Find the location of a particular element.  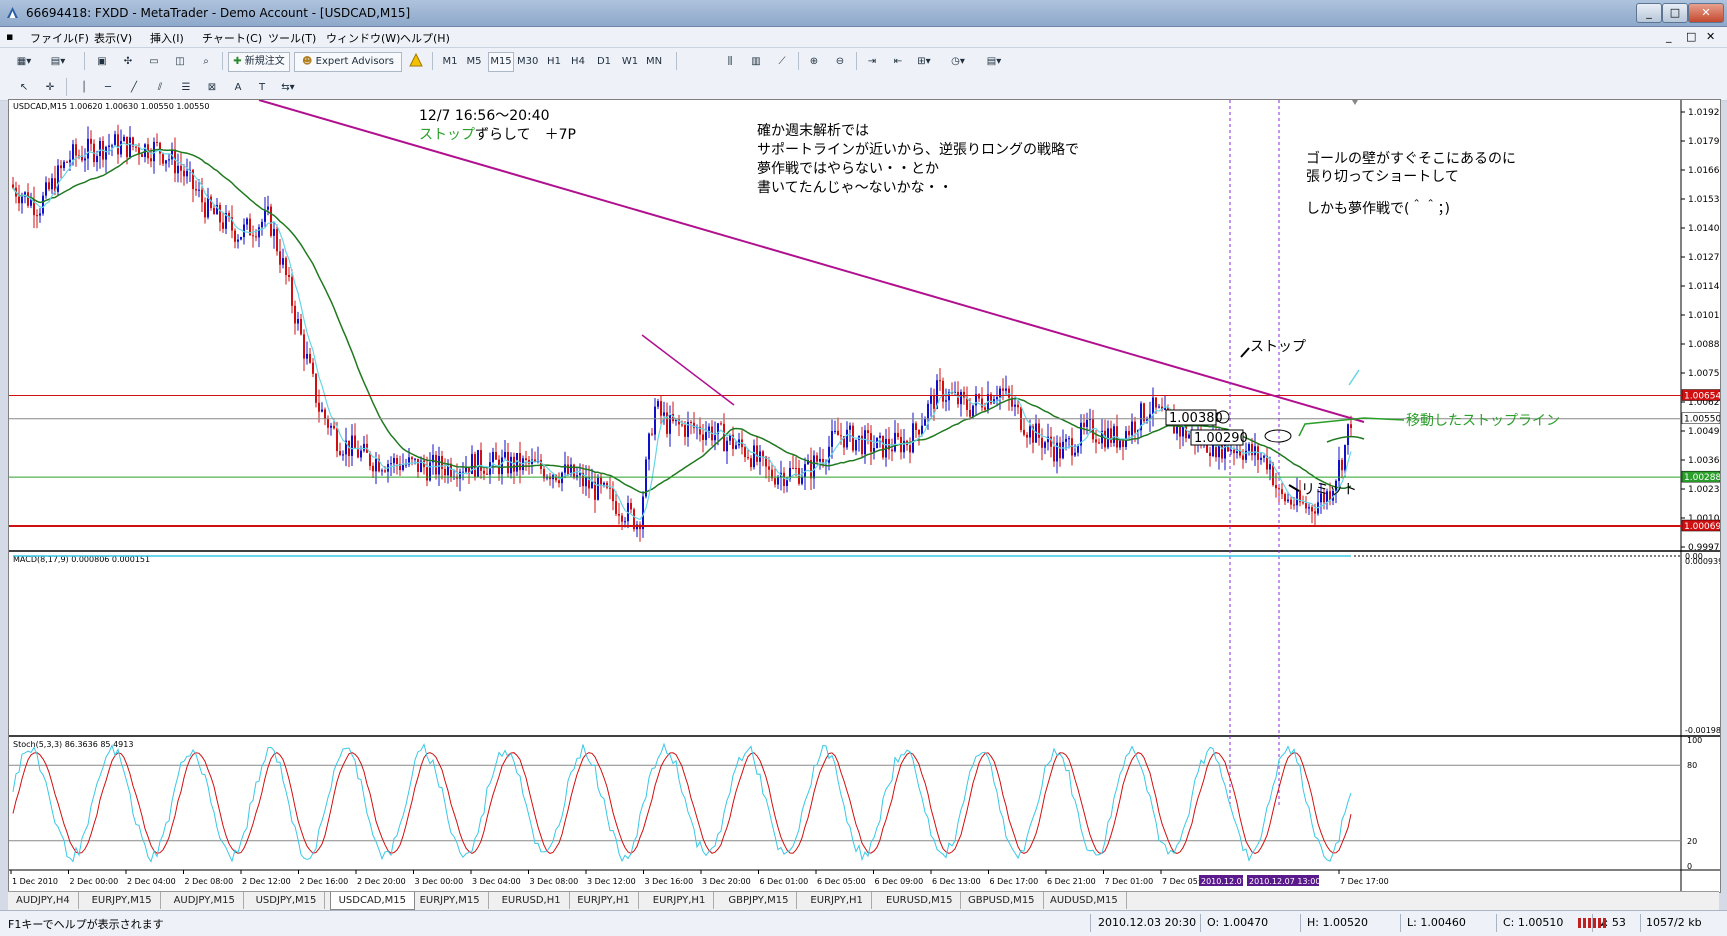

child-minimize-button: _ is located at coordinates (1669, 36).